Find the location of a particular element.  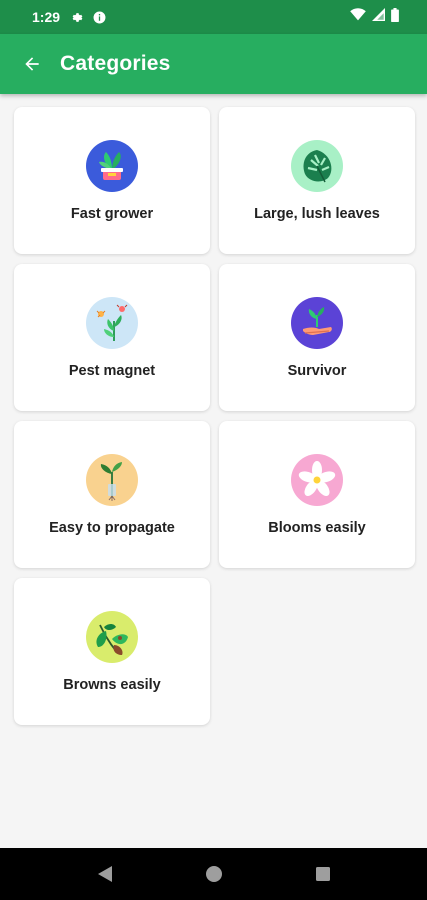

category-card-large-lush-leaves: Large, lush leaves is located at coordinates (317, 180).